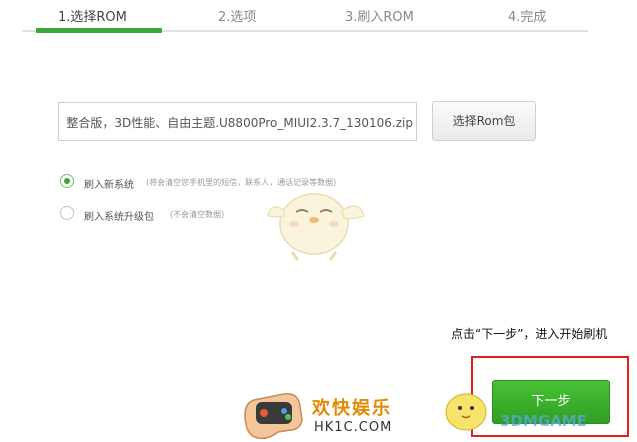  What do you see at coordinates (353, 427) in the screenshot?
I see `logo-domain-text: HK1C.COM` at bounding box center [353, 427].